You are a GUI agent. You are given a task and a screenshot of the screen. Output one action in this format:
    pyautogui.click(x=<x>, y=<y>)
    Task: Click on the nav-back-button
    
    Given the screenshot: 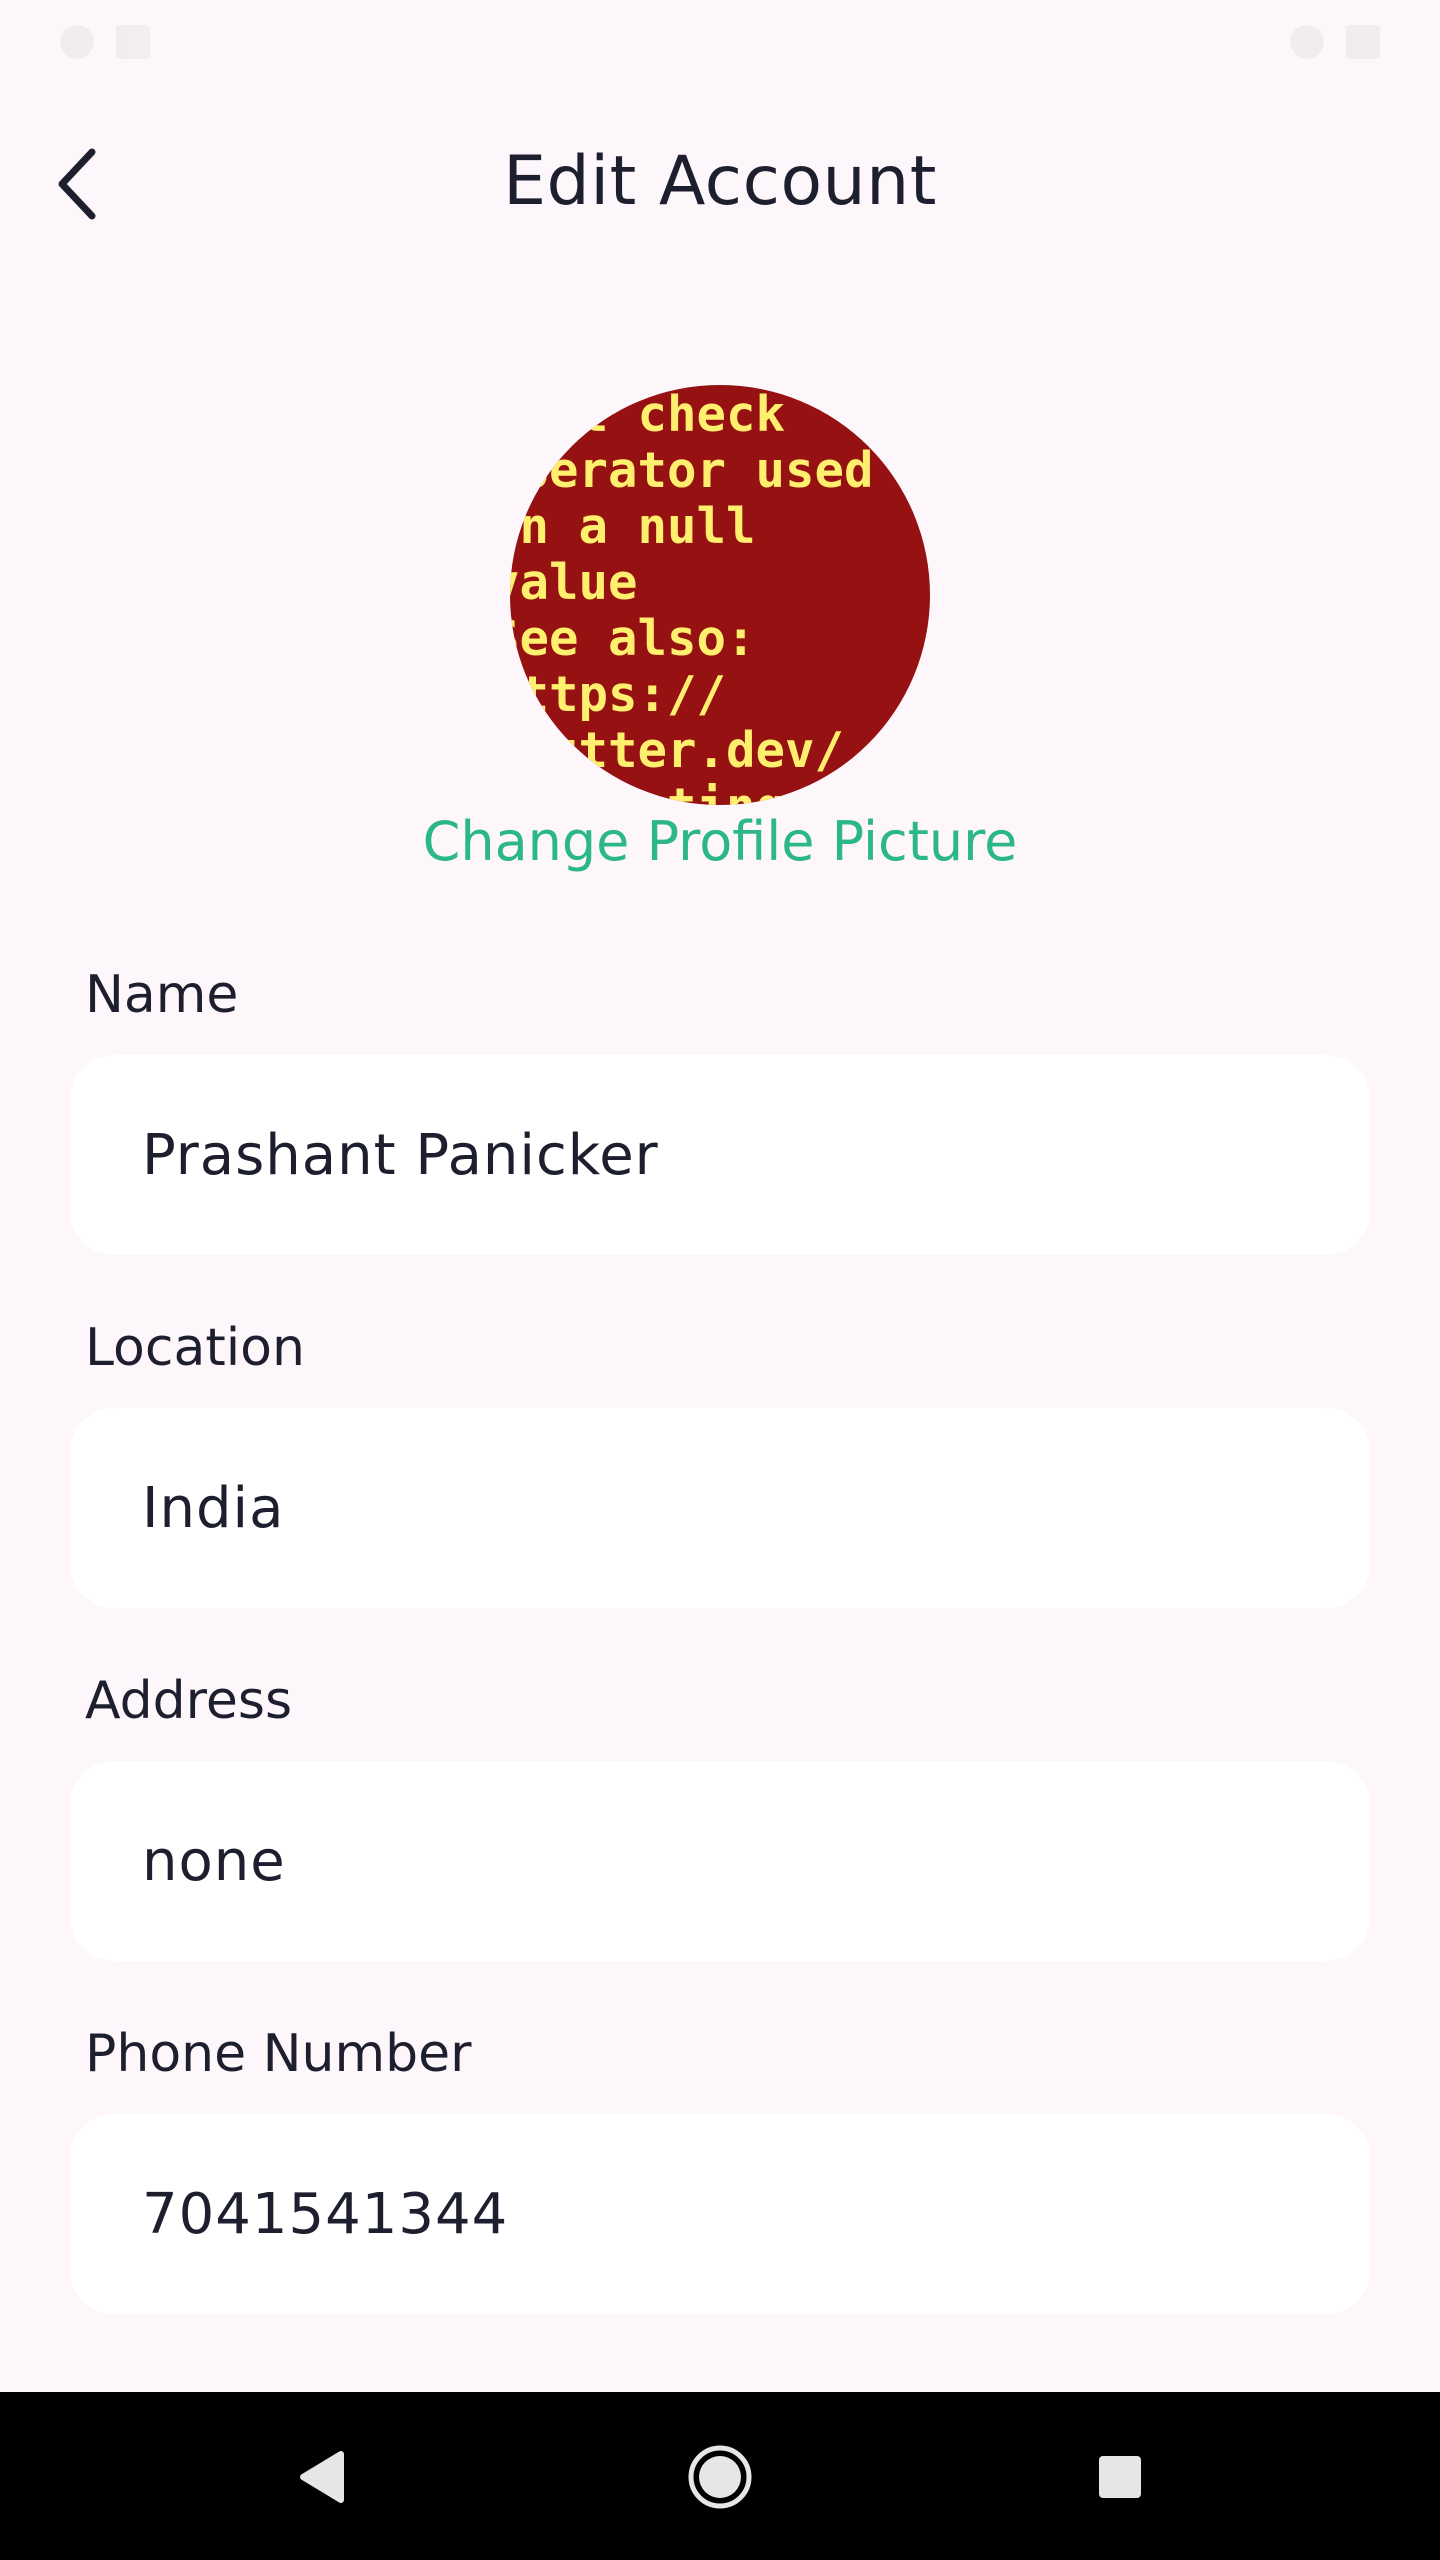 What is the action you would take?
    pyautogui.click(x=320, y=2477)
    